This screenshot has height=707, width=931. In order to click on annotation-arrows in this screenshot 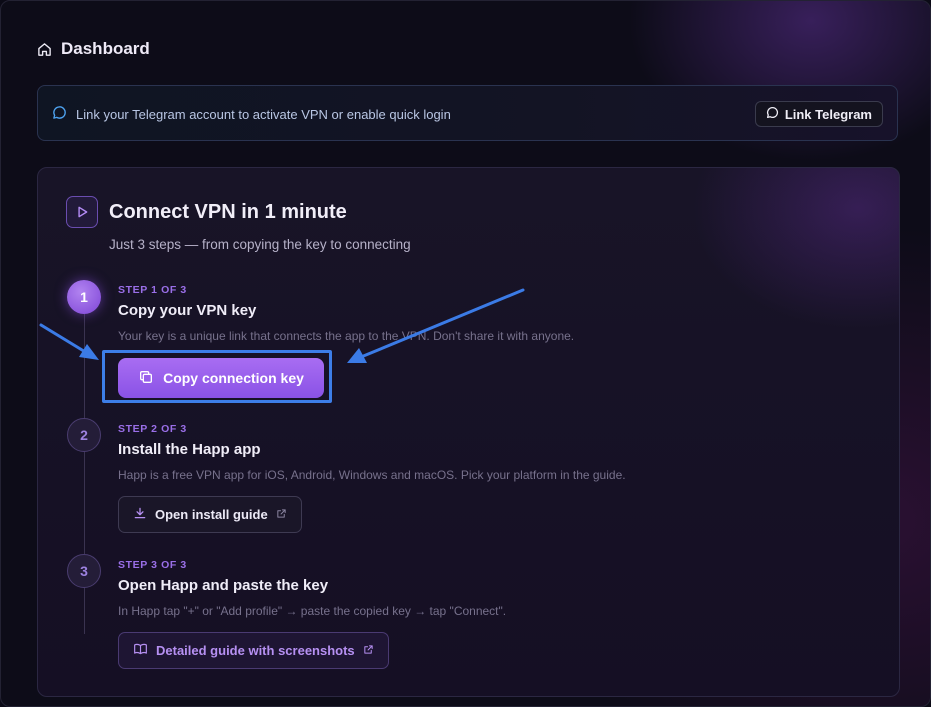, I will do `click(282, 325)`.